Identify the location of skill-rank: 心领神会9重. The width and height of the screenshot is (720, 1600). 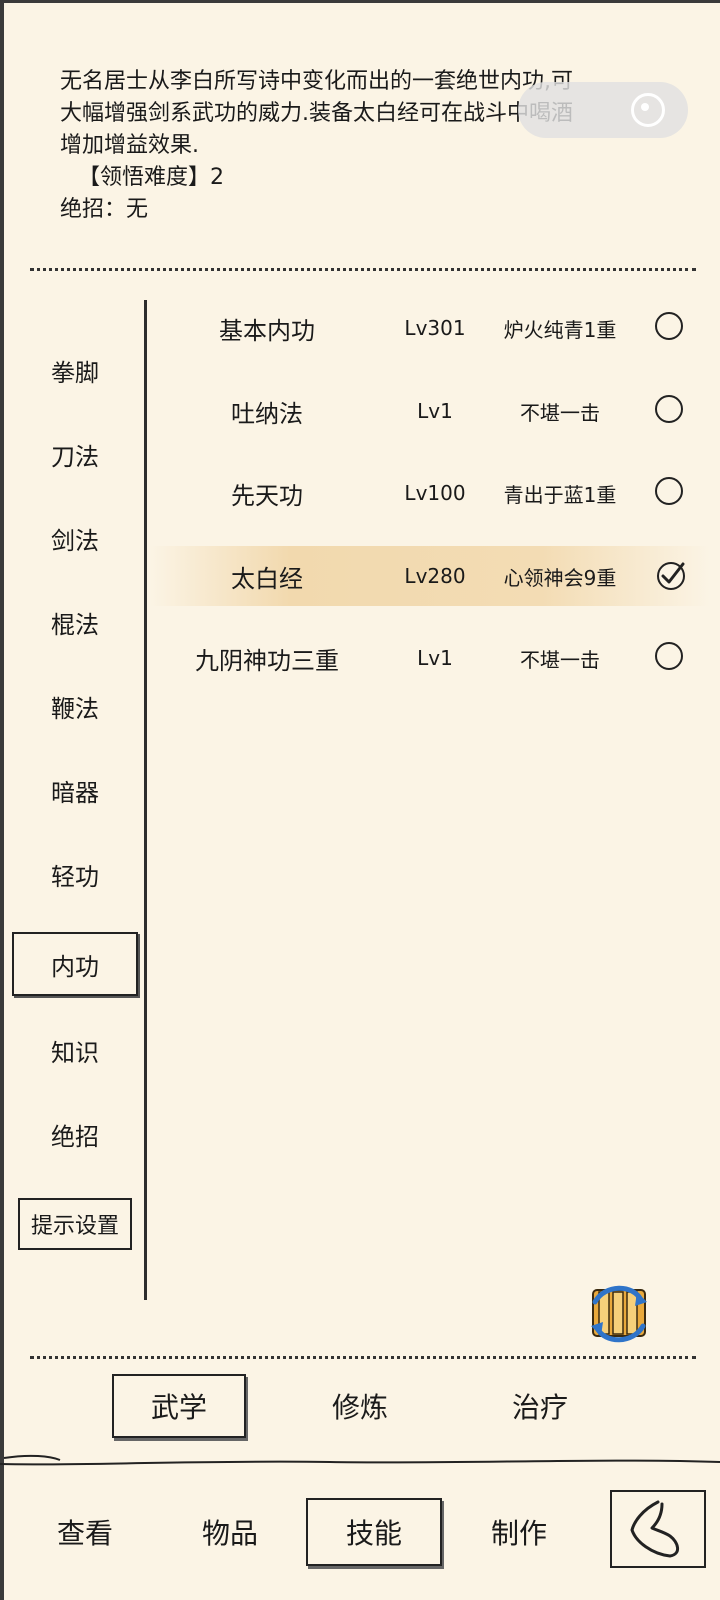
(560, 577).